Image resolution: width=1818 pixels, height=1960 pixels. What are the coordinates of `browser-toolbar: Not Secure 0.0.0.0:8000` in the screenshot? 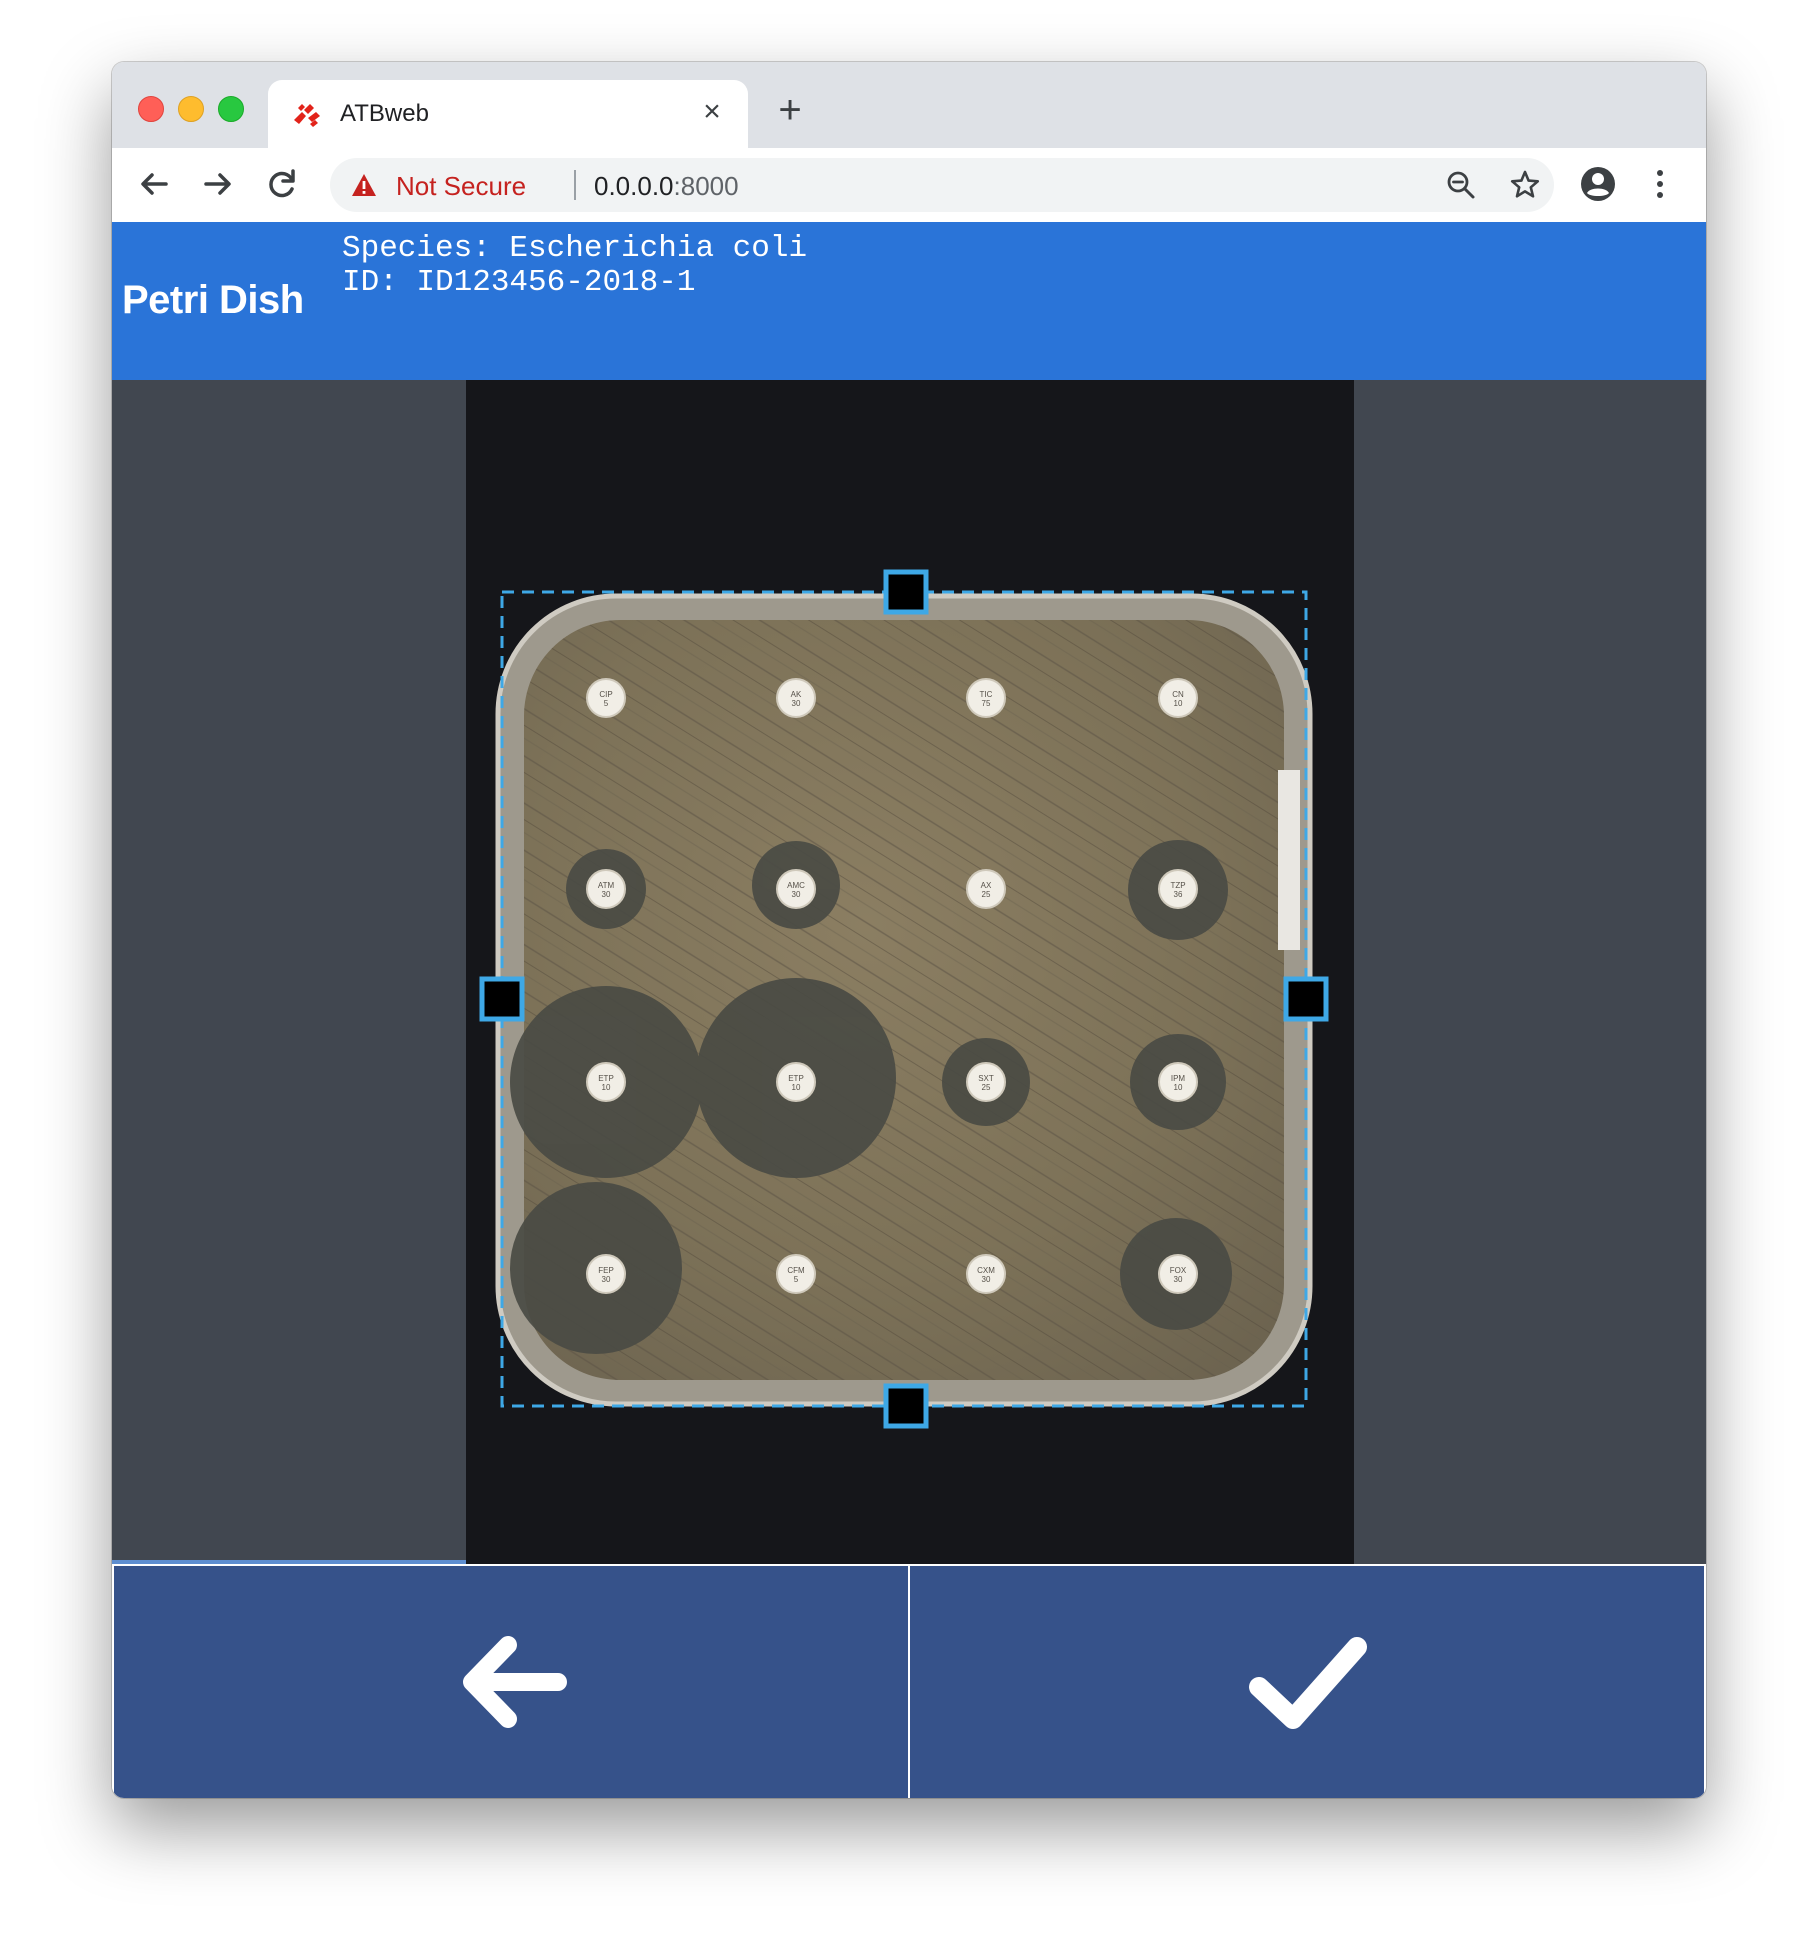 It's located at (909, 185).